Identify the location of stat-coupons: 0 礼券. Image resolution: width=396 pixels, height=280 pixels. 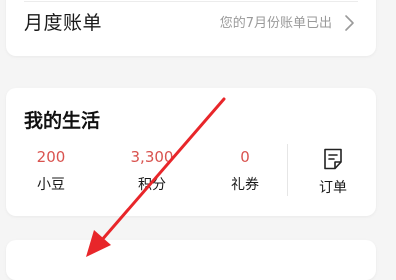
(245, 170).